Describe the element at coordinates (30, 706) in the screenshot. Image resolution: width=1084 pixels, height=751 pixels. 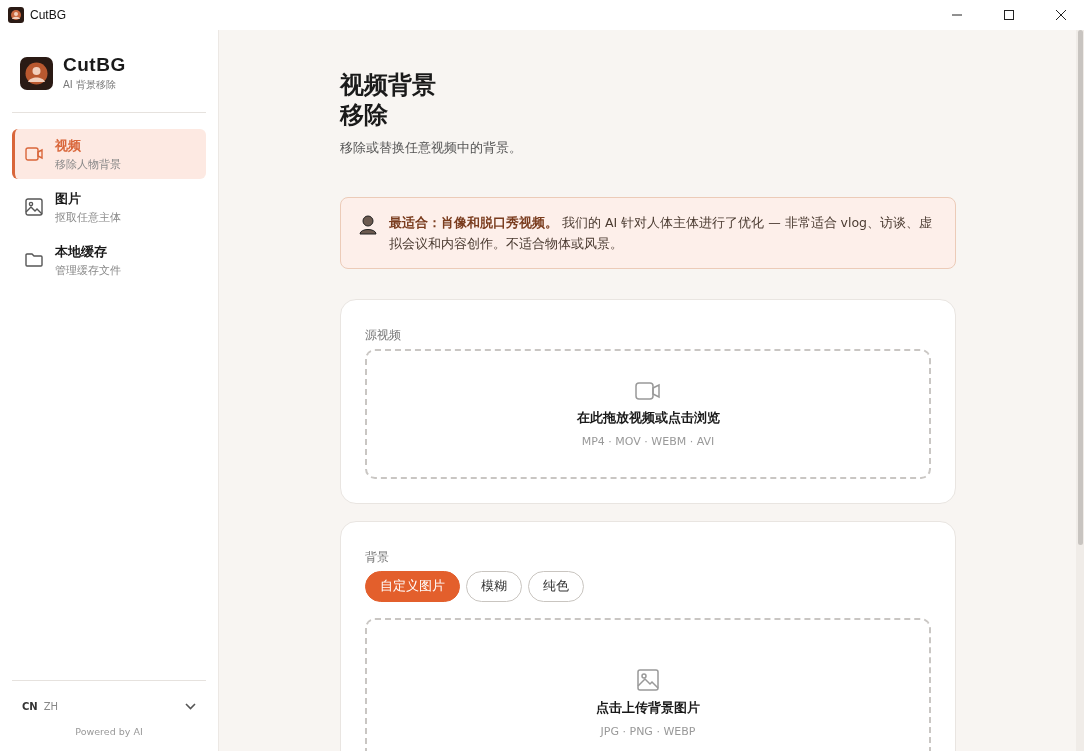
I see `language-code: CN` at that location.